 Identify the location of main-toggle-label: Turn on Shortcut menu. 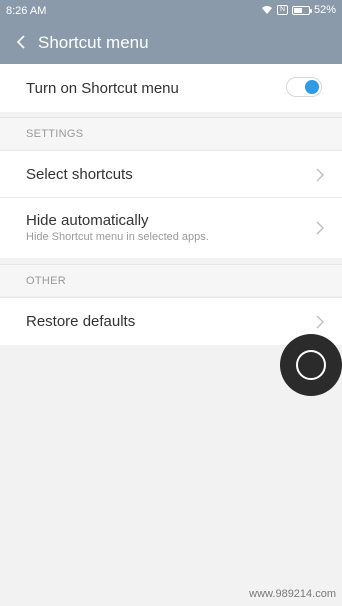
(102, 88).